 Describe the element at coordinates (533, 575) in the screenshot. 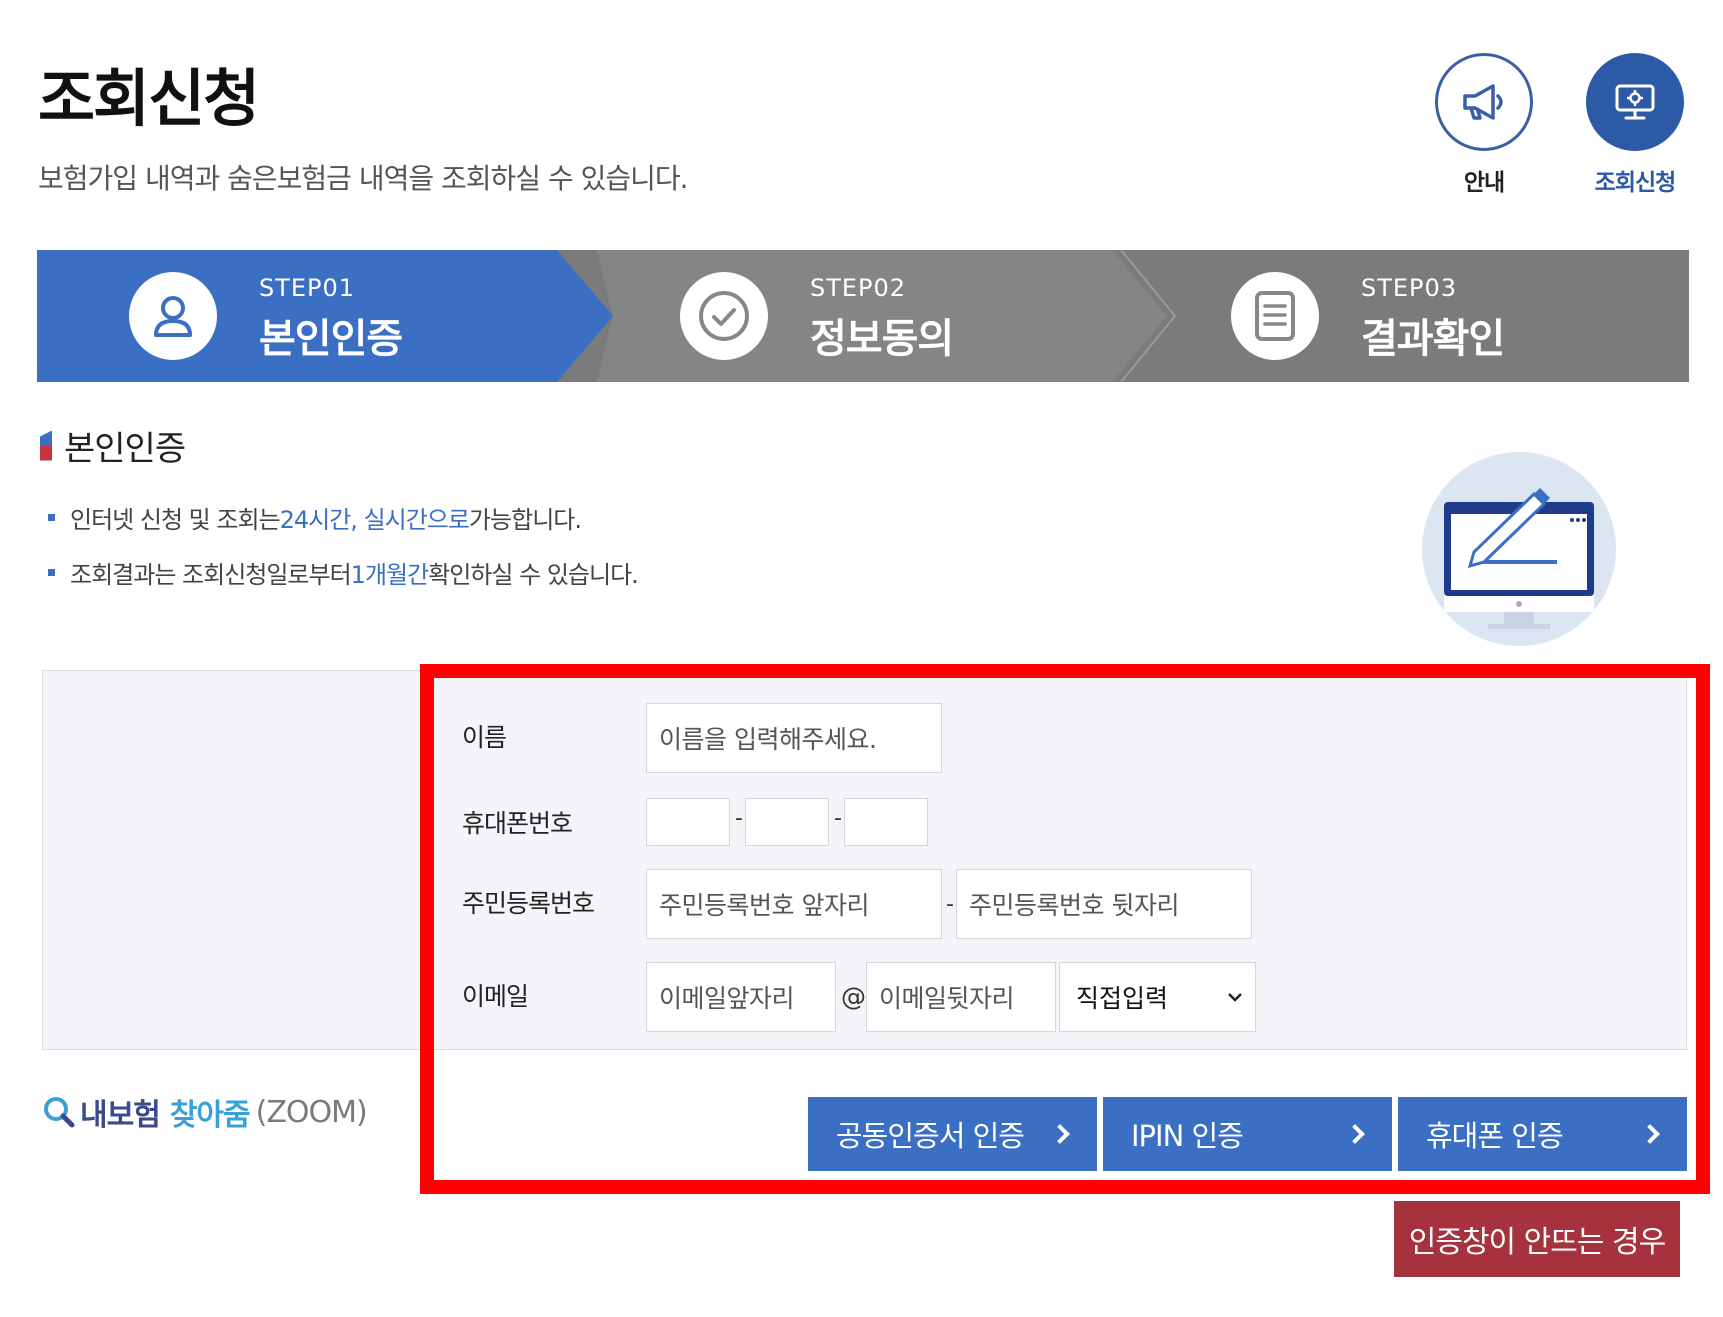

I see `bullet-text: 확인하실 수 있습니다.` at that location.